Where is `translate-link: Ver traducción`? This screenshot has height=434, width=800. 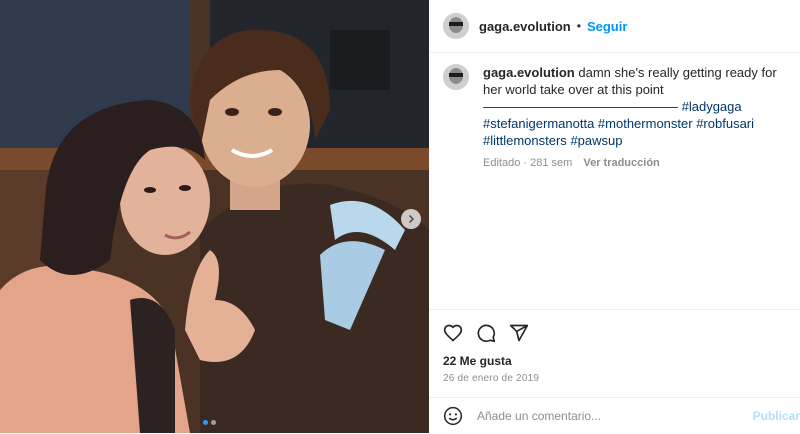 translate-link: Ver traducción is located at coordinates (621, 163).